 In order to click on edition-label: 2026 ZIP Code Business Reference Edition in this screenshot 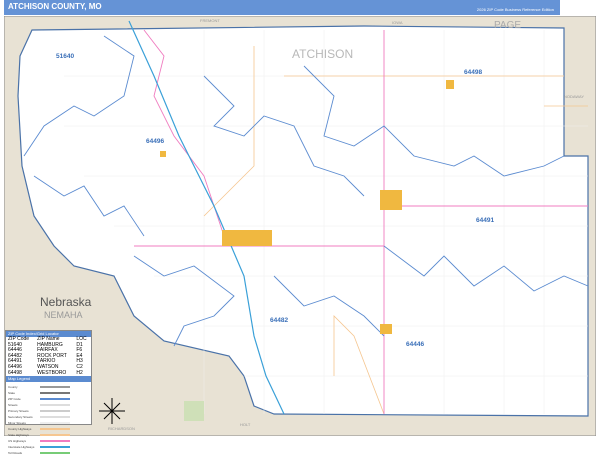, I will do `click(515, 9)`.